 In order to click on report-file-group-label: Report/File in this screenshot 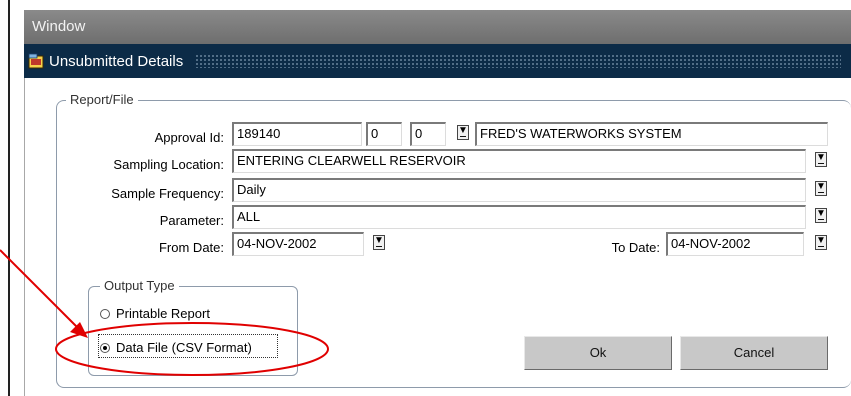, I will do `click(102, 99)`.